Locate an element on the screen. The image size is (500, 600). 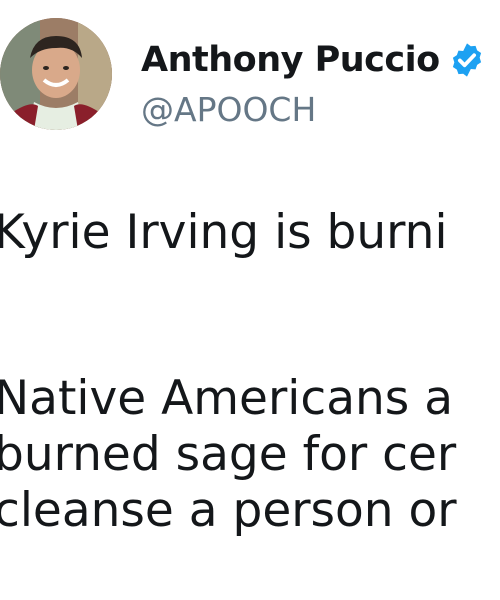
tweet-text-line: Native Americans a is located at coordinates (227, 398).